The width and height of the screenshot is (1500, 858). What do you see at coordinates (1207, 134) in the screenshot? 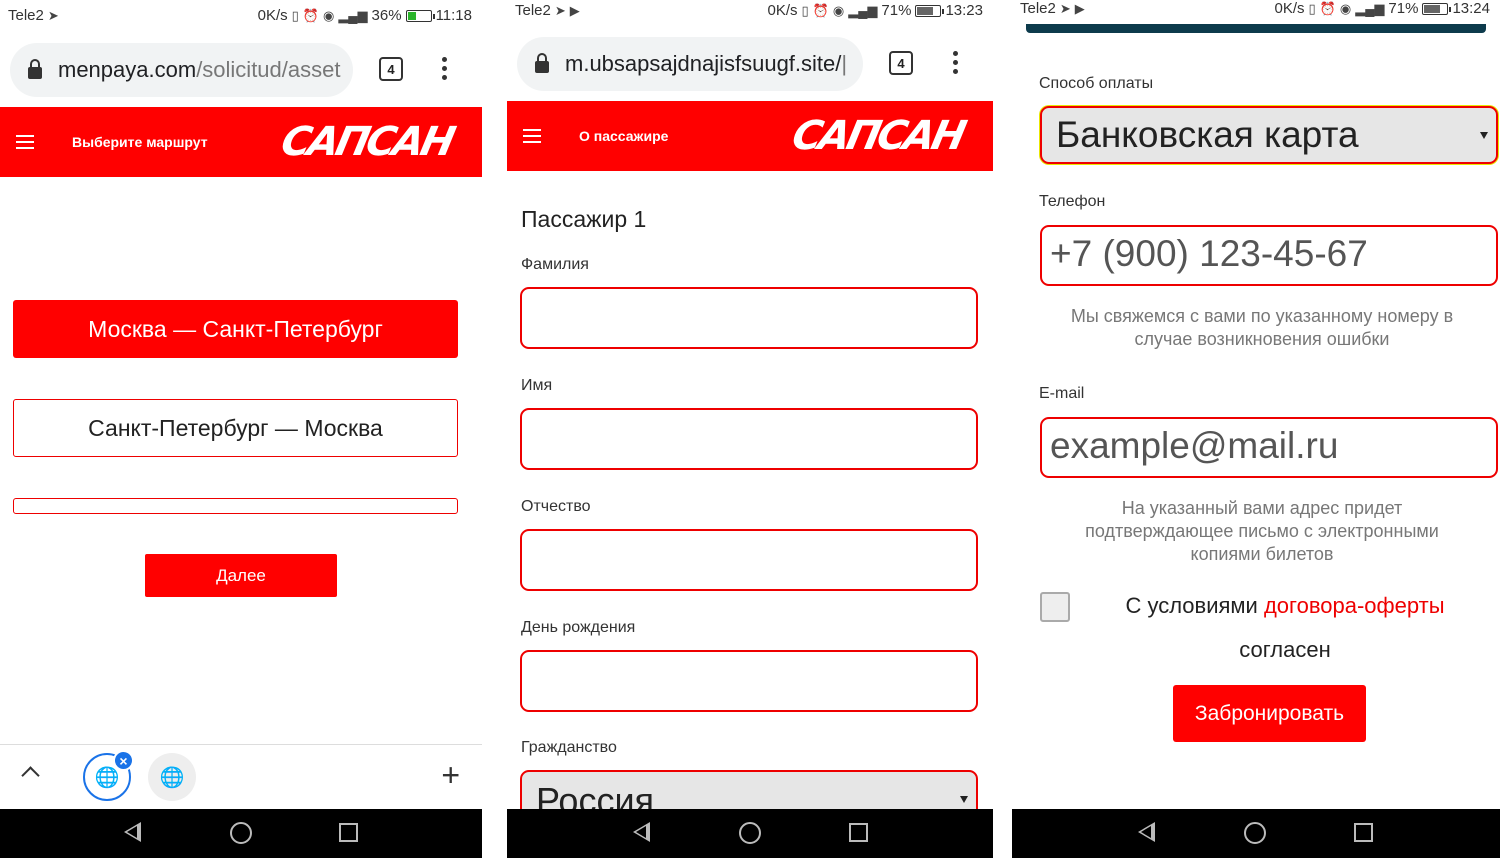
I see `payment-value: Банковская карта` at bounding box center [1207, 134].